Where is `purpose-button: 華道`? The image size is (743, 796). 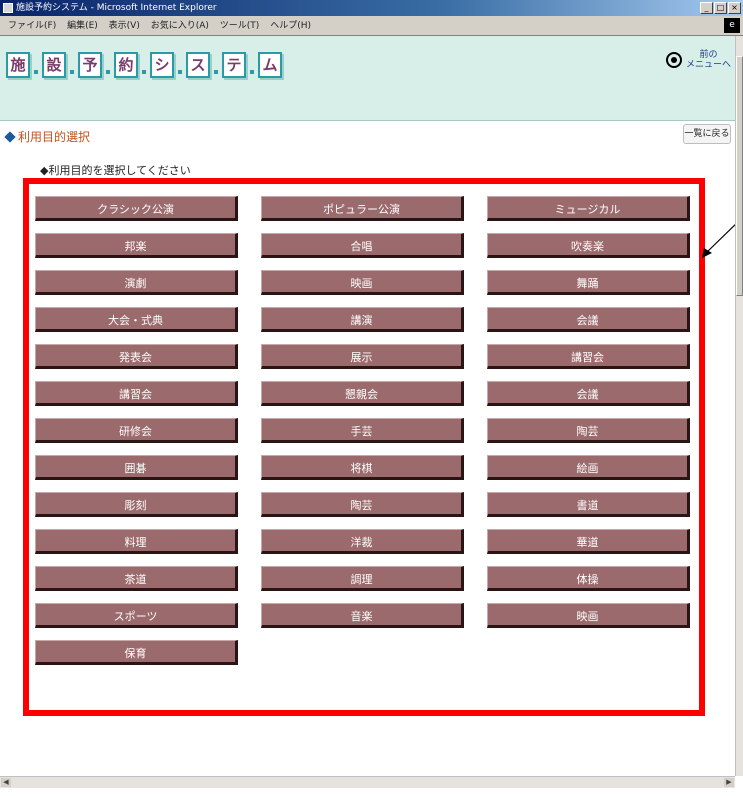
purpose-button: 華道 is located at coordinates (588, 541).